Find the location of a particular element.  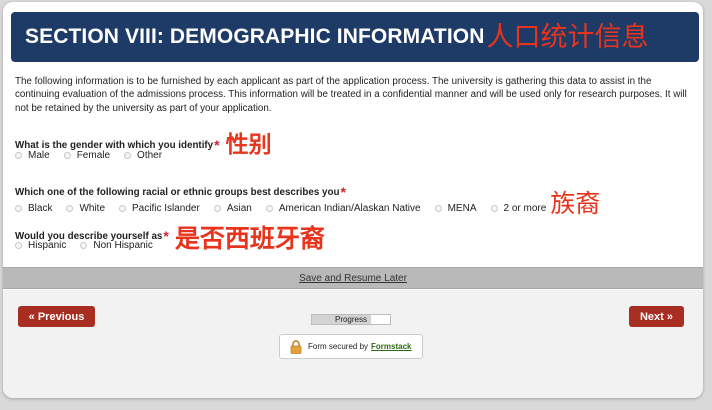

hispanic-annotation: 是否西班牙裔 is located at coordinates (249, 238).